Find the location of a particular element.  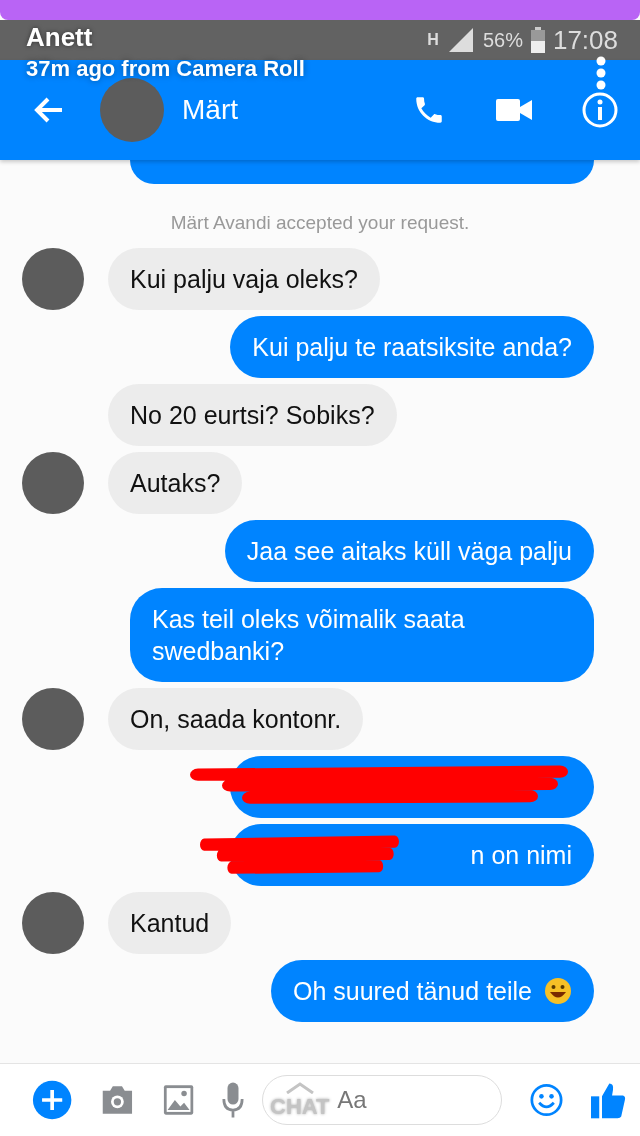

message-bubble: No 20 eurtsi? Sobiks? is located at coordinates (252, 415).